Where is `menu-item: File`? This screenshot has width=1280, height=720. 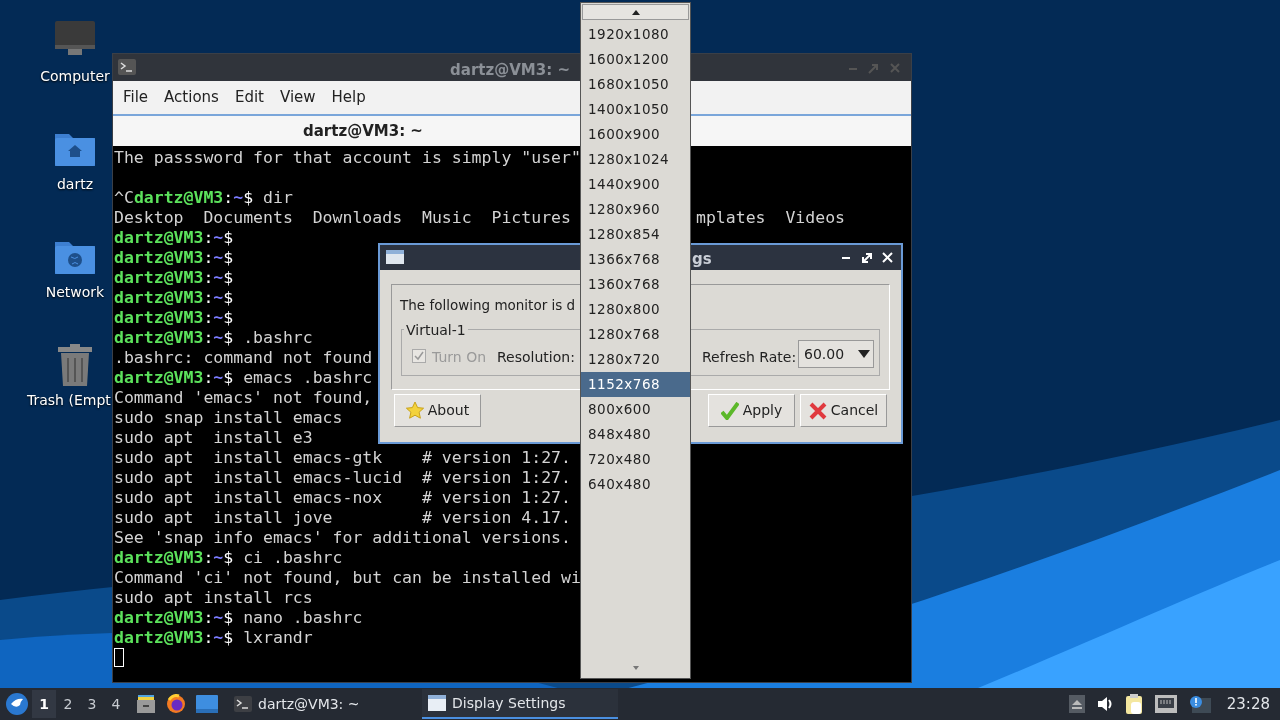 menu-item: File is located at coordinates (136, 97).